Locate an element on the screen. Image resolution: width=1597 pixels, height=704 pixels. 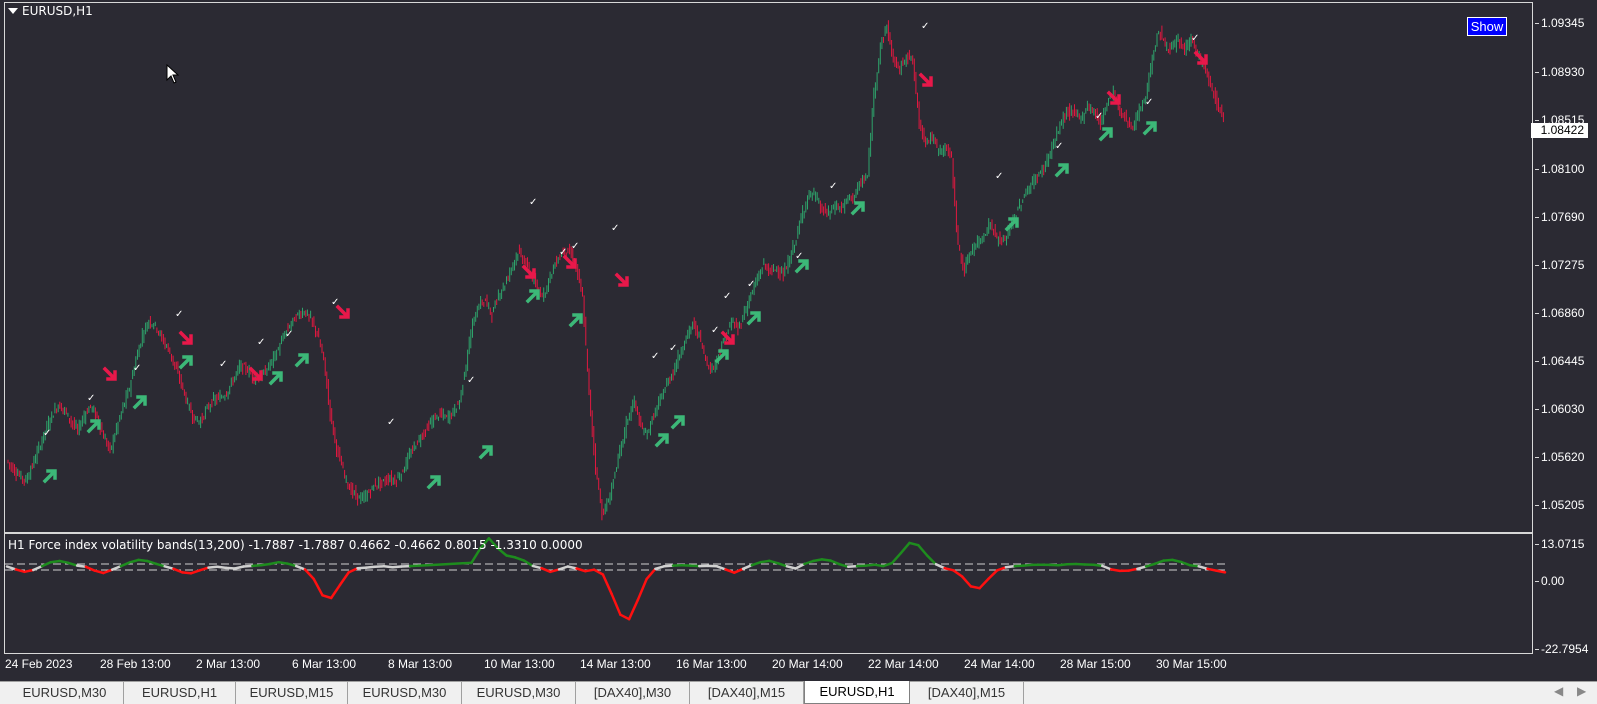
show-button: Show is located at coordinates (1487, 26).